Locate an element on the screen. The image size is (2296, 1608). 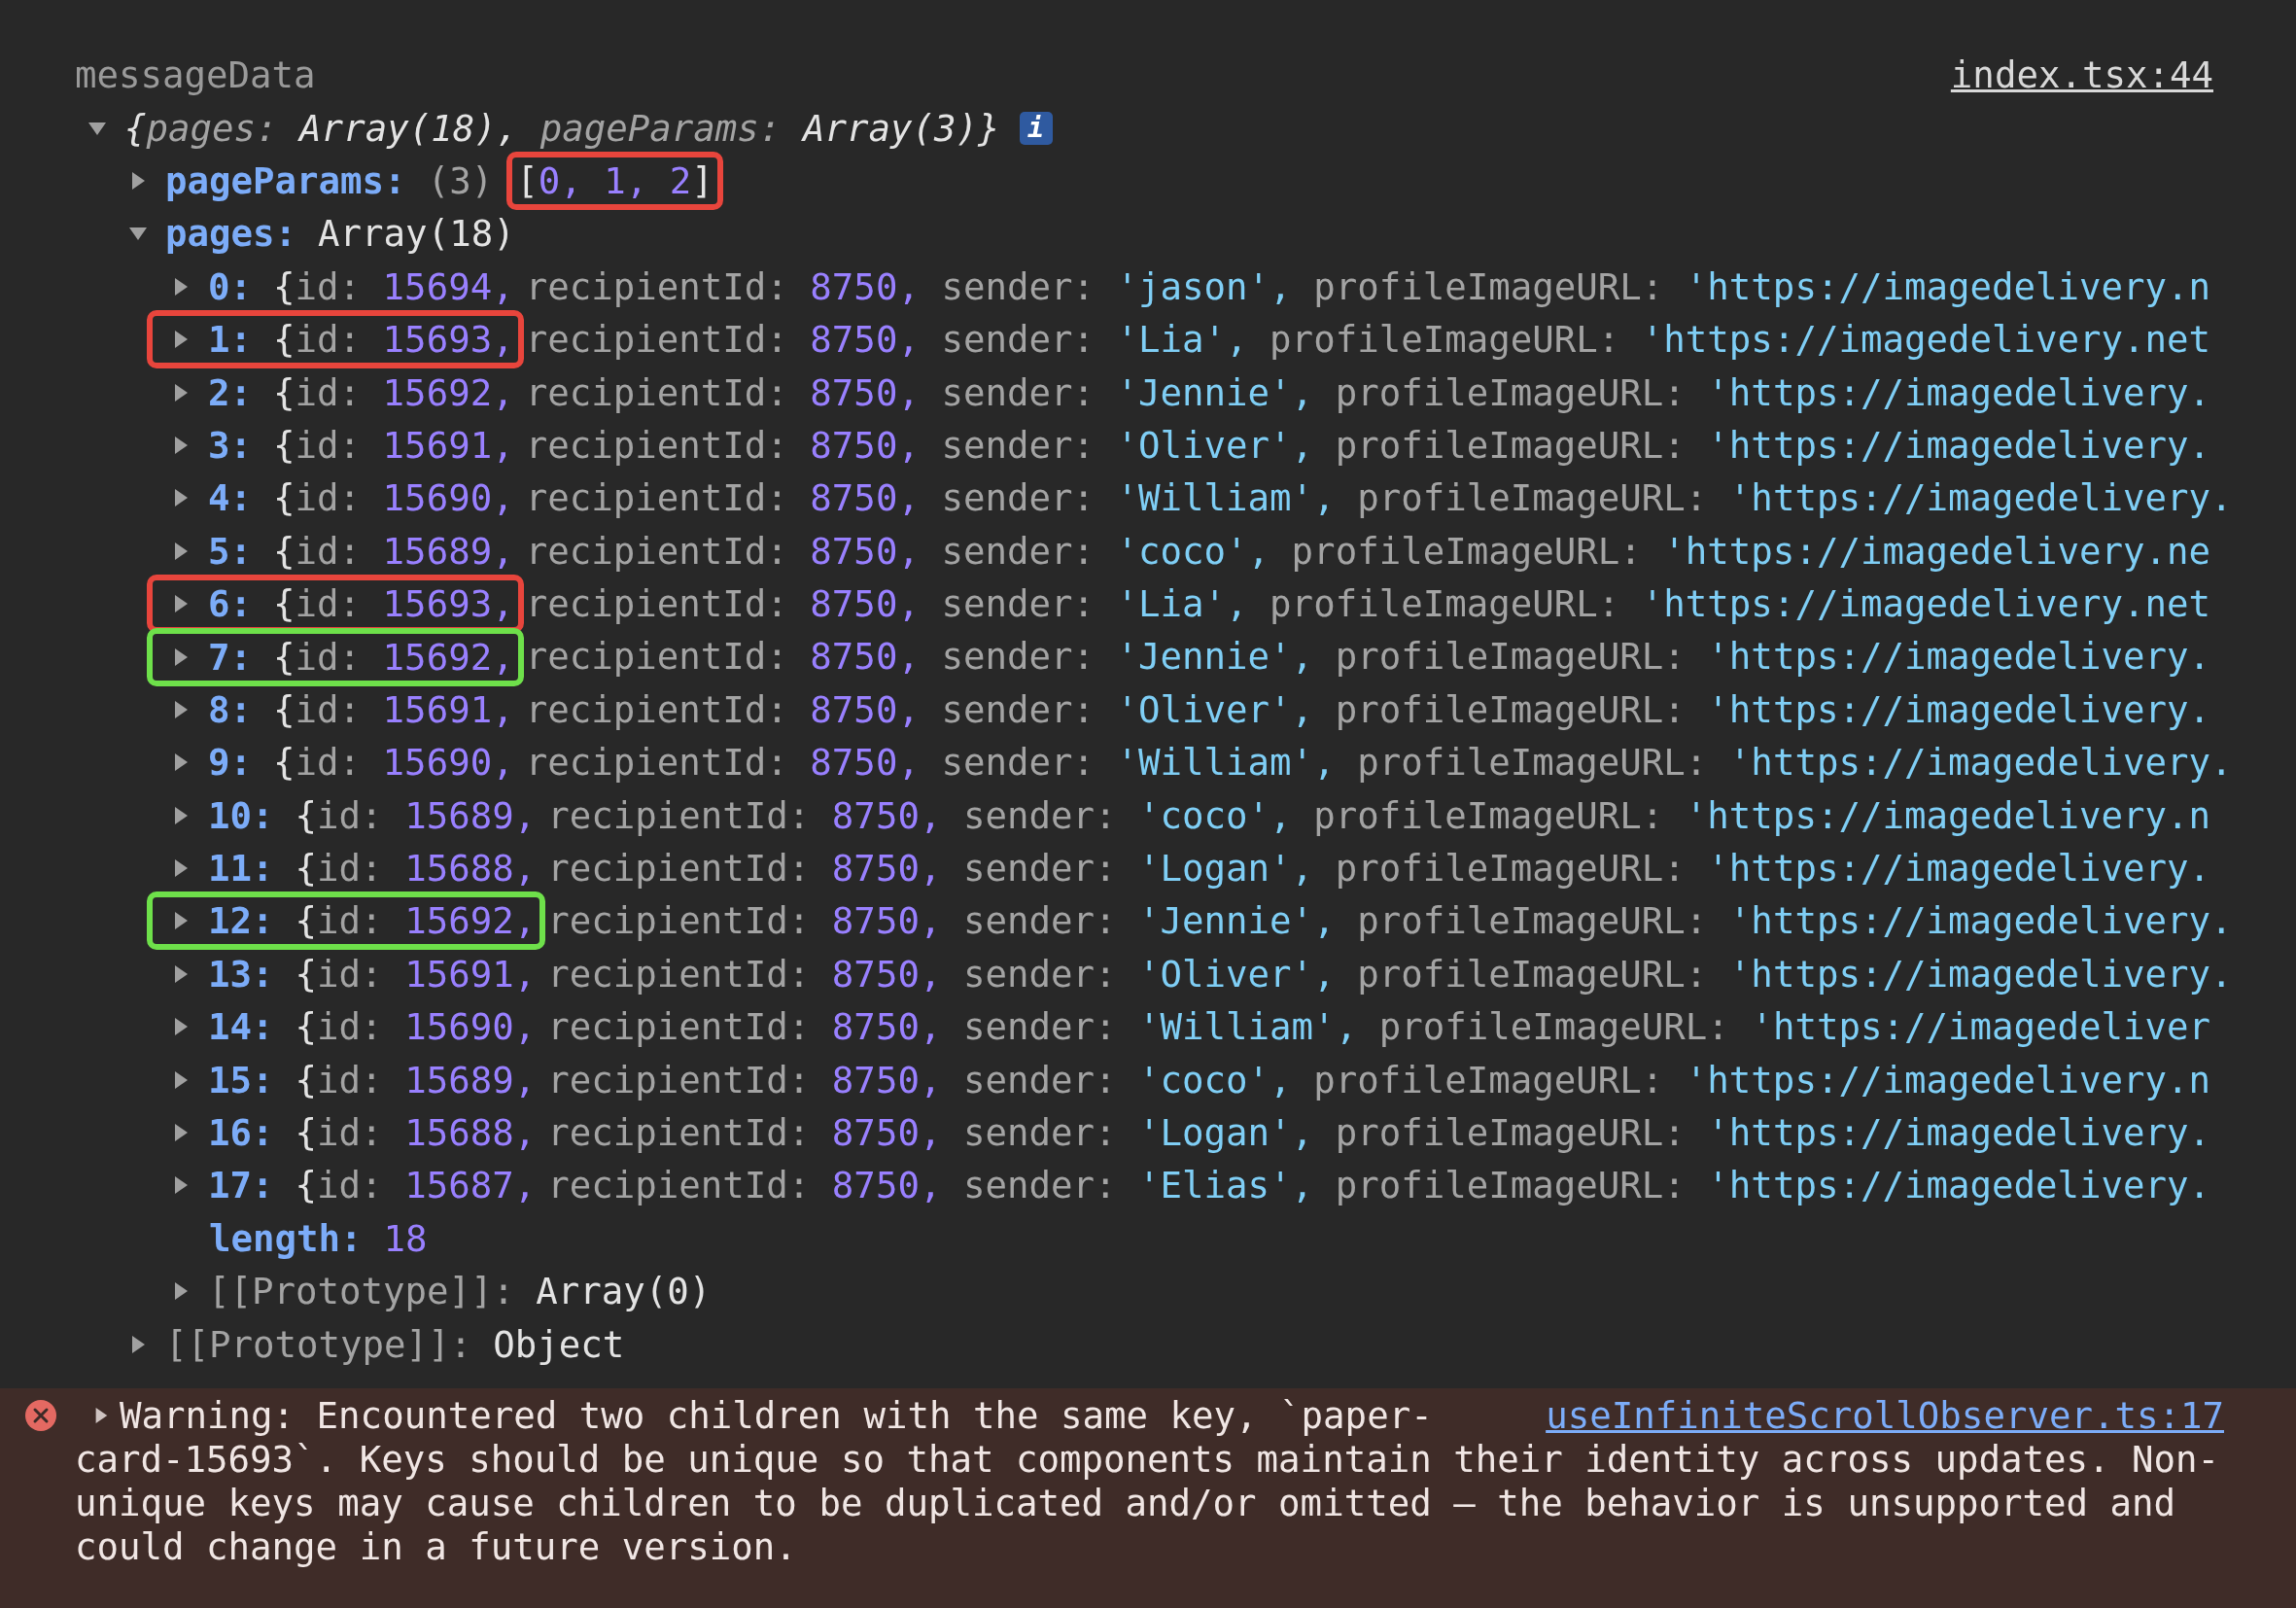
array-index: 5: is located at coordinates (230, 551).